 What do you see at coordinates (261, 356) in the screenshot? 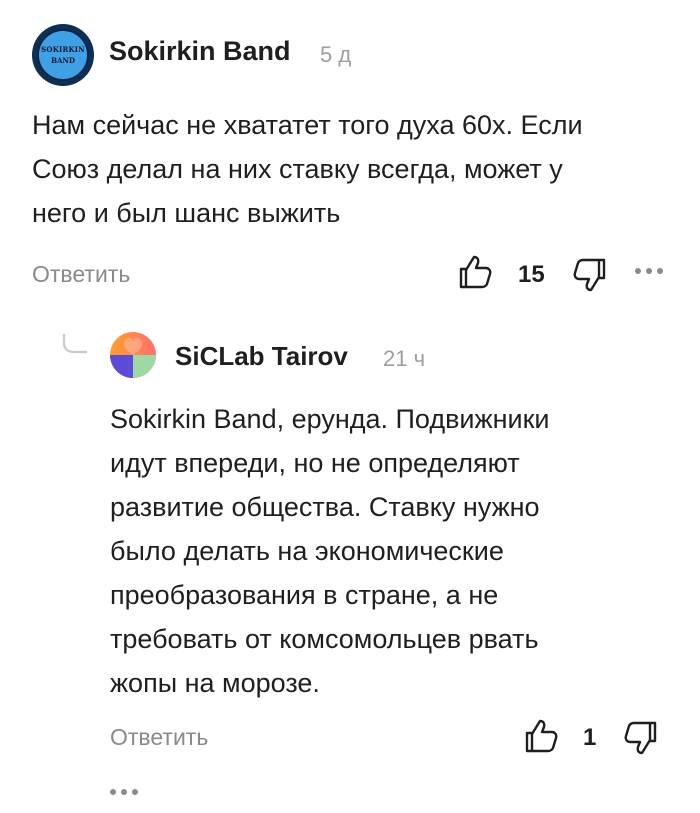
I see `comment-author: SiCLab Tairov` at bounding box center [261, 356].